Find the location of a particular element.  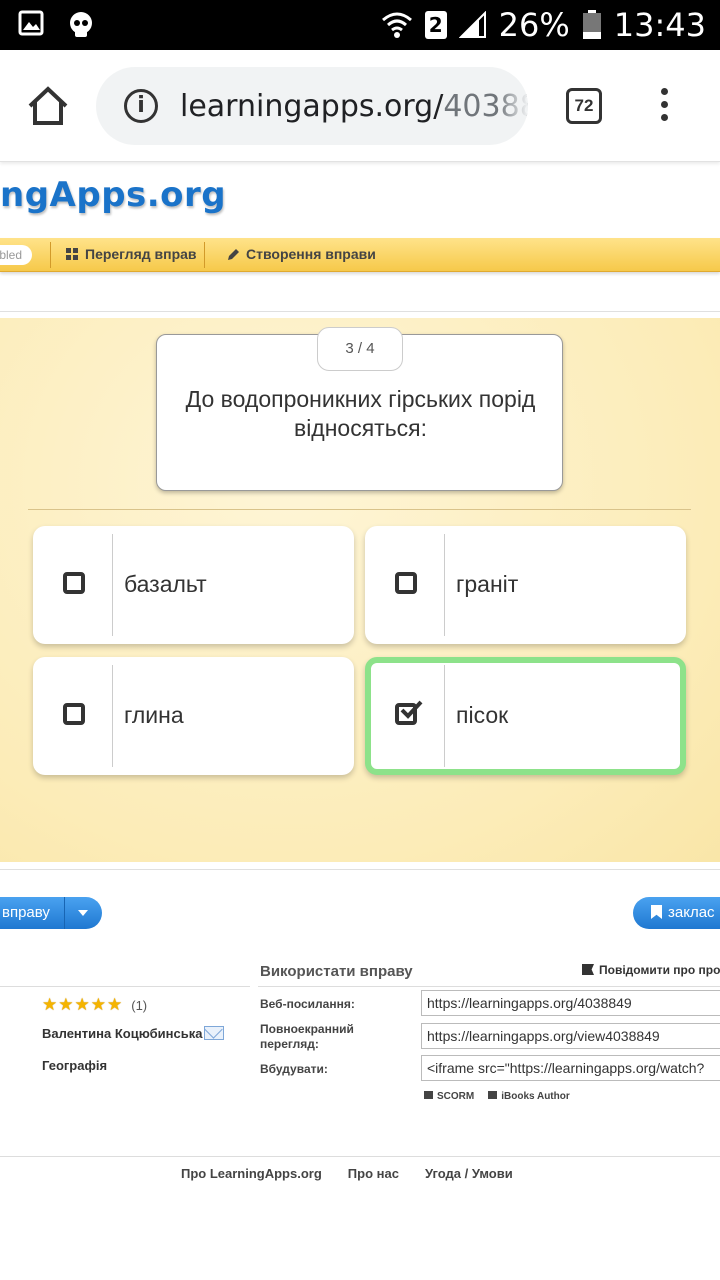

export-links: SCORM iBooks Author is located at coordinates (497, 1096).